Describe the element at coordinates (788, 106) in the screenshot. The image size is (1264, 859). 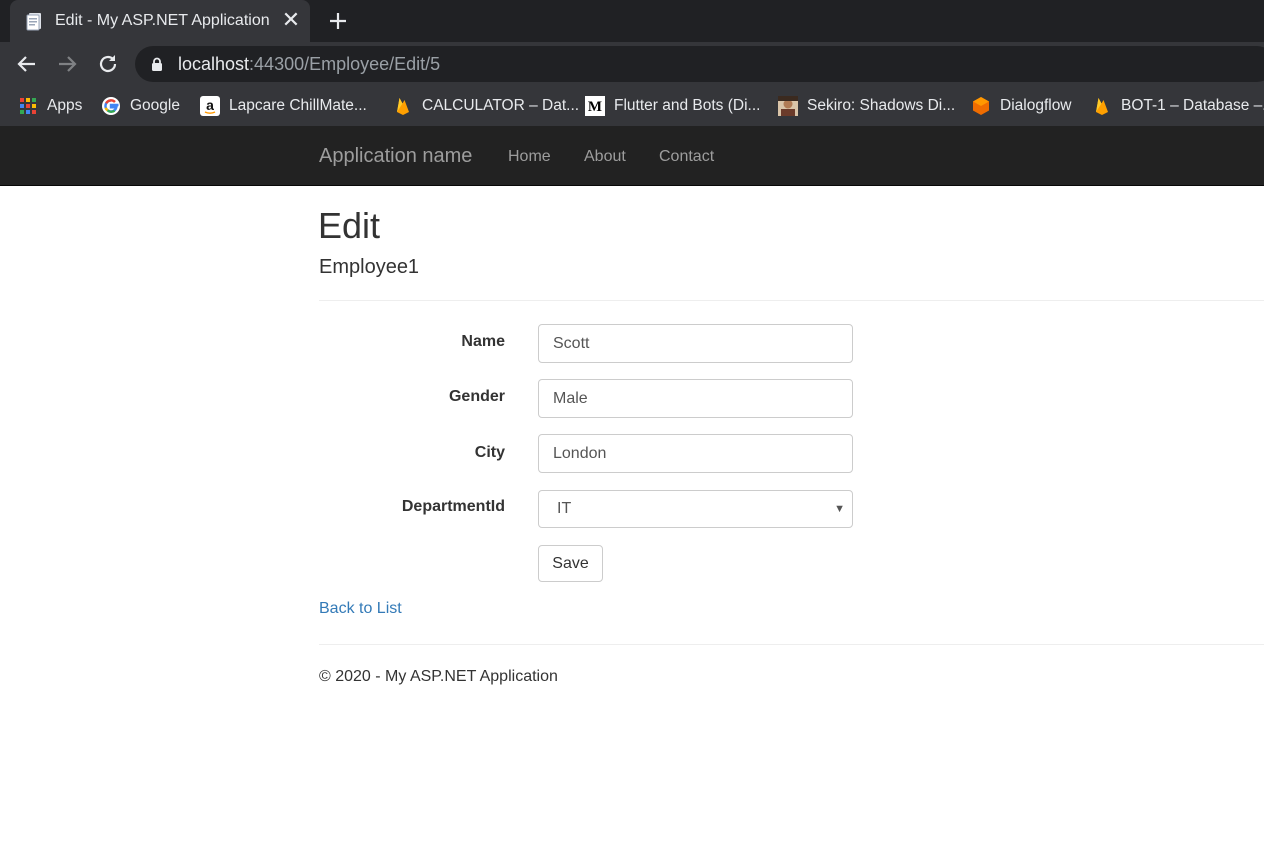
I see `avatar-icon` at that location.